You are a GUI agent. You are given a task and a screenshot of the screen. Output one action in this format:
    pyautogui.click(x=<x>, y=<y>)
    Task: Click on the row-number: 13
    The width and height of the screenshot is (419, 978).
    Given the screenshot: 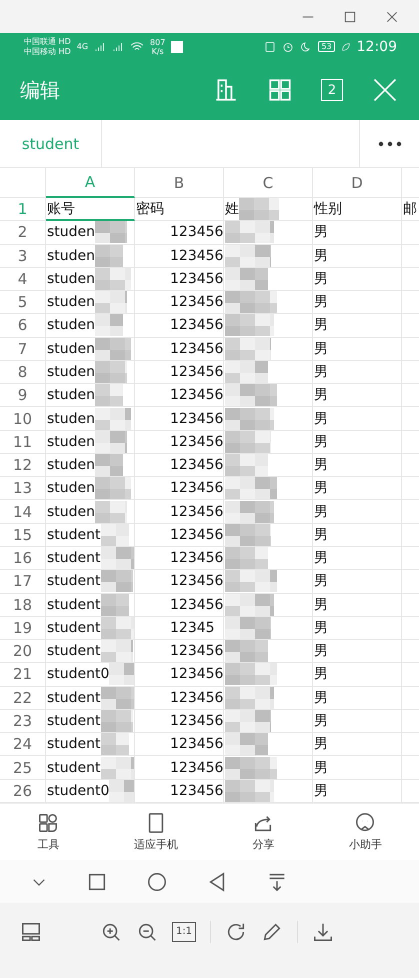 What is the action you would take?
    pyautogui.click(x=23, y=488)
    